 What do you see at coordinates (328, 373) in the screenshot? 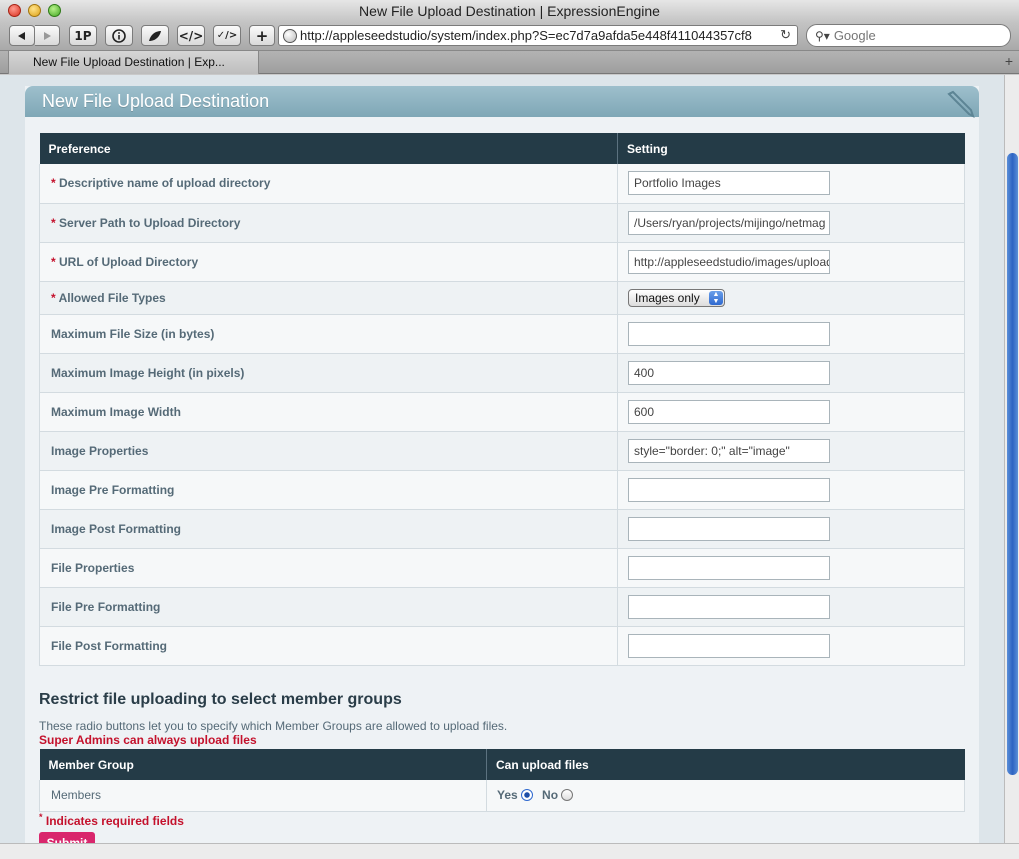
I see `preference-label-cell: Maximum Image Height (in pixels)` at bounding box center [328, 373].